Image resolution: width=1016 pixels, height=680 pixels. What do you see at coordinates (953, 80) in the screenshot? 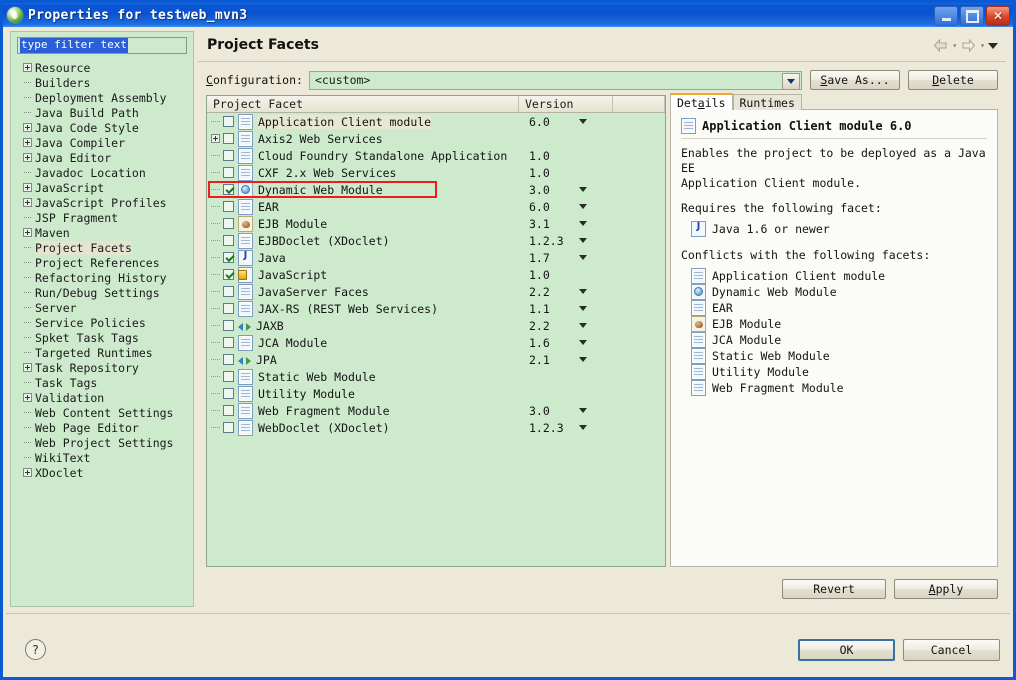
I see `delete-button: Delete` at bounding box center [953, 80].